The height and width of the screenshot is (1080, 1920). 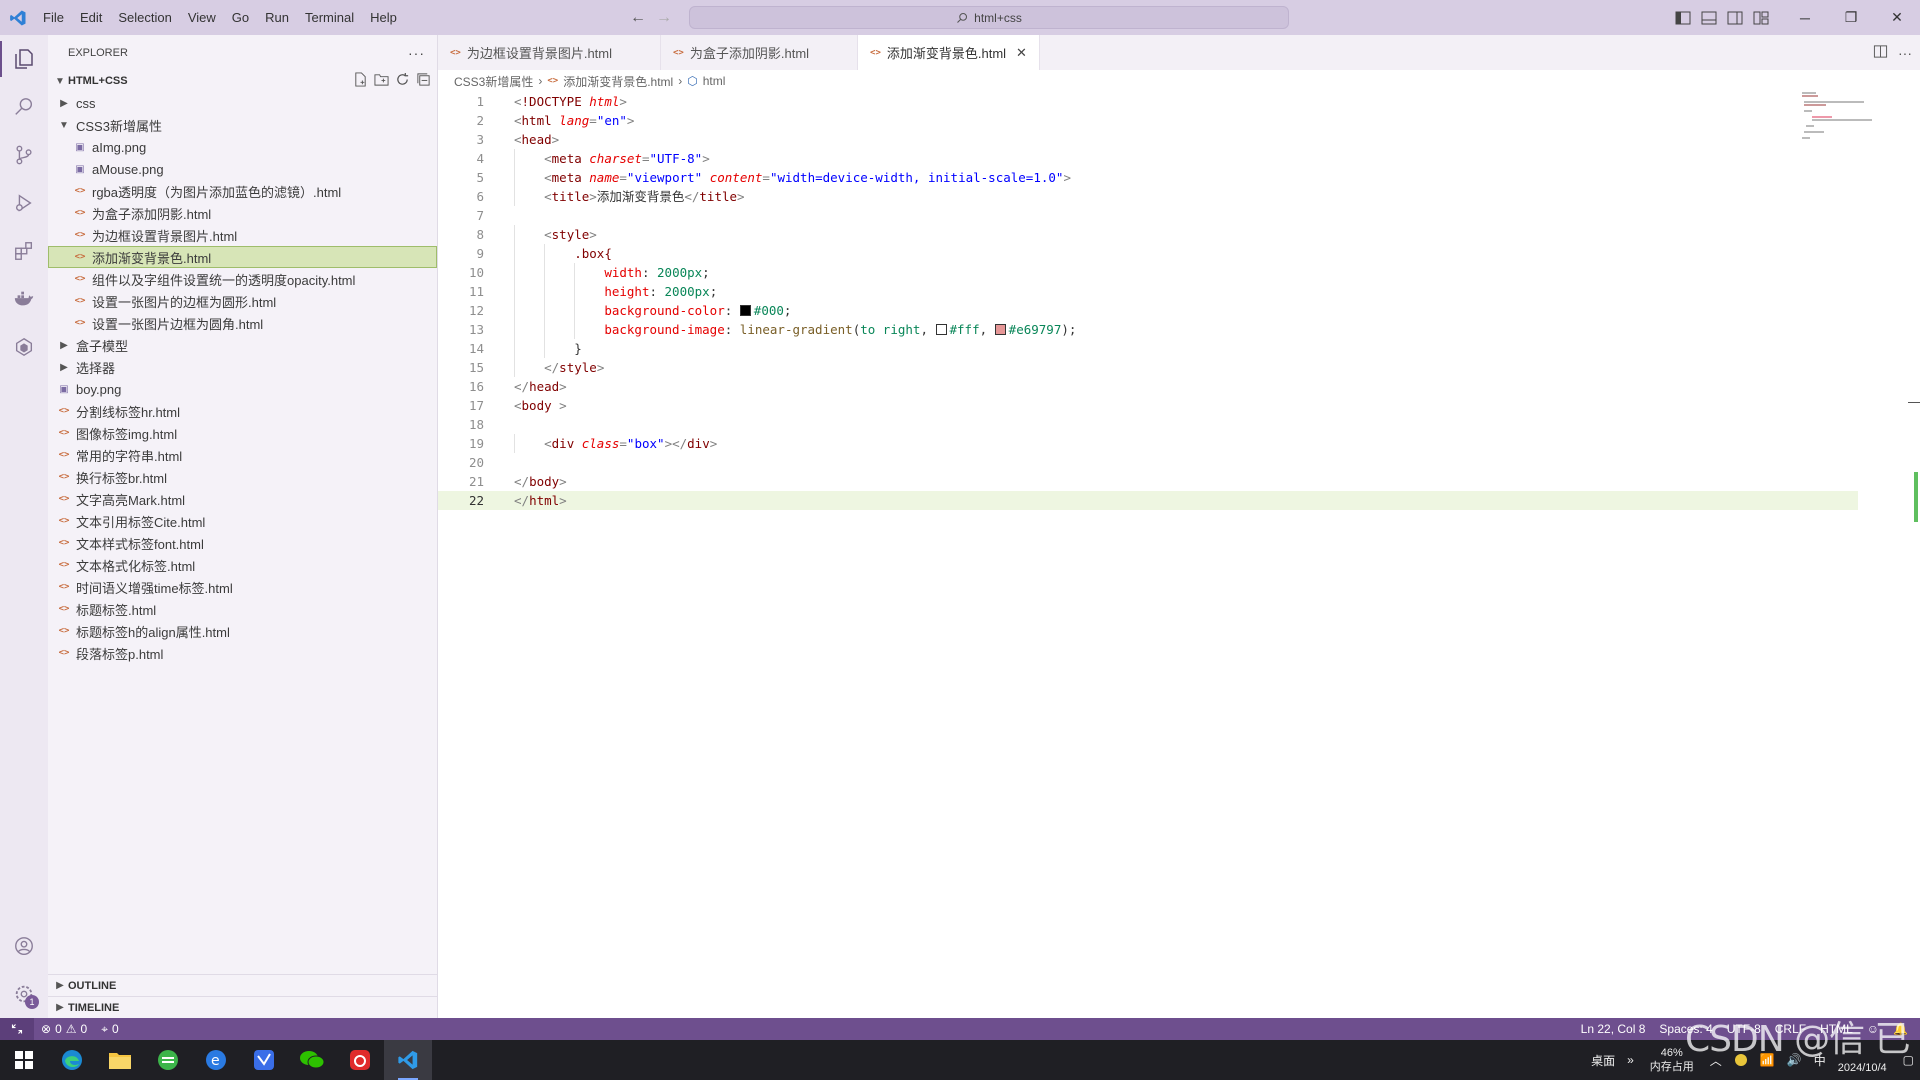 What do you see at coordinates (242, 279) in the screenshot?
I see `tree-file: <> 组件以及字组件设置统一的透明度opacity.html` at bounding box center [242, 279].